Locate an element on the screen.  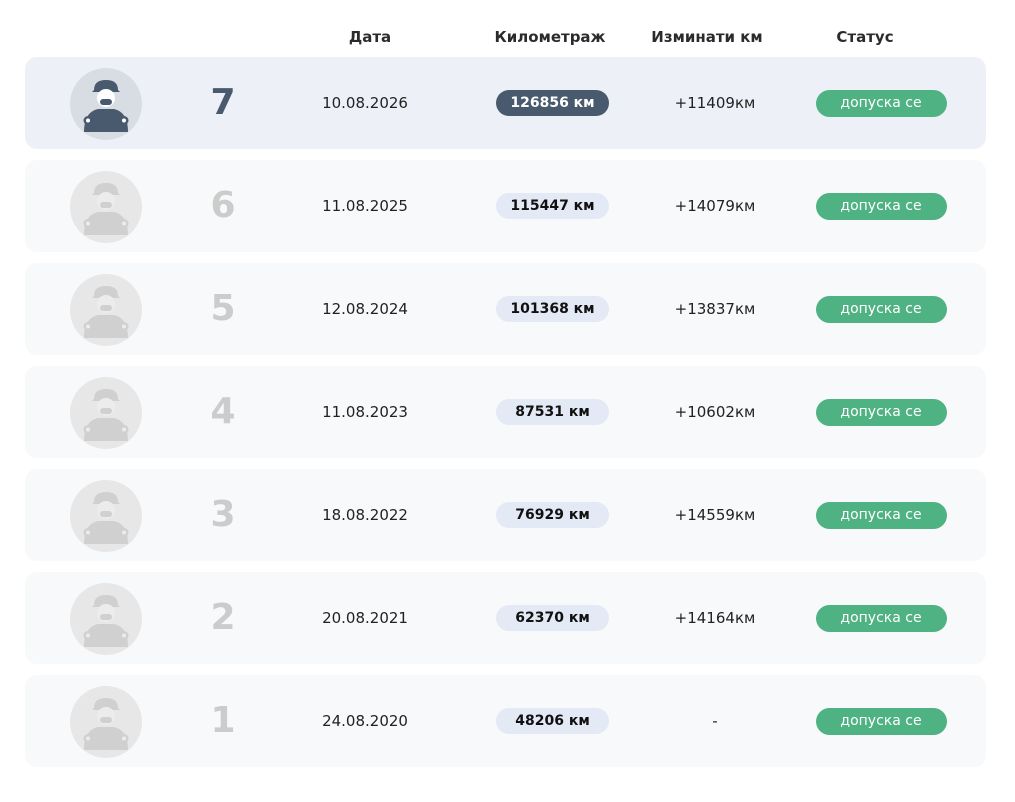
column-header-mileage: Километраж is located at coordinates (550, 37).